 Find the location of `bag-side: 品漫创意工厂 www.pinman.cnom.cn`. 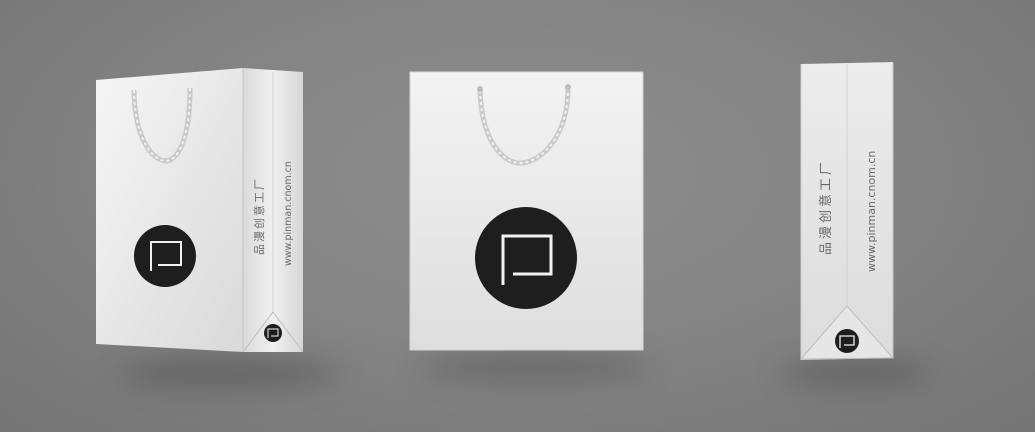

bag-side: 品漫创意工厂 www.pinman.cnom.cn is located at coordinates (847, 211).